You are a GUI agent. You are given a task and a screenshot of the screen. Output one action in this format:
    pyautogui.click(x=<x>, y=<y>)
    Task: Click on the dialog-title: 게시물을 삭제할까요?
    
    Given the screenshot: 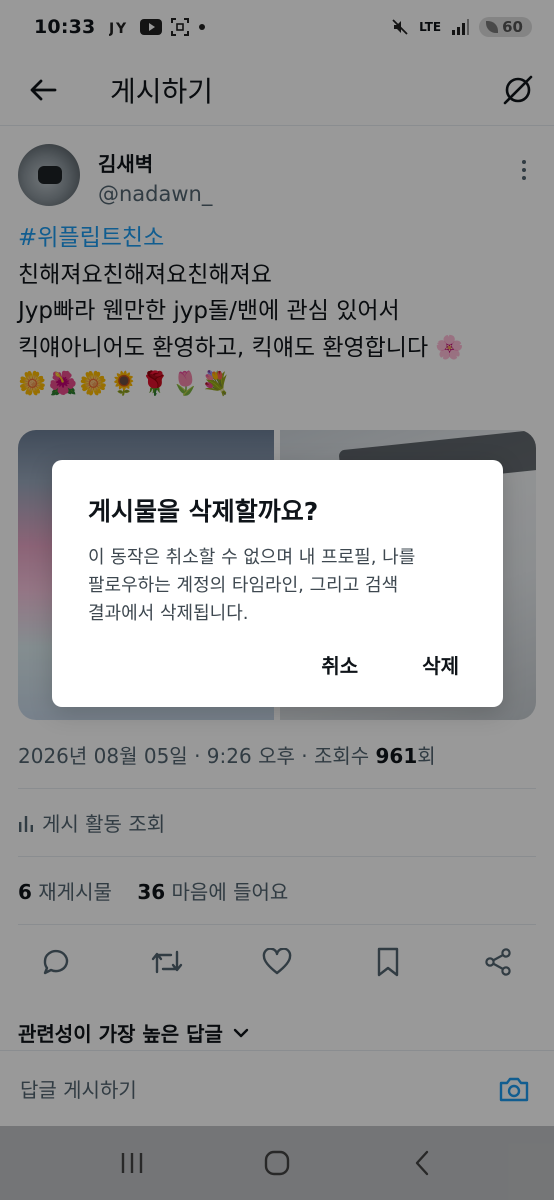 What is the action you would take?
    pyautogui.click(x=203, y=511)
    